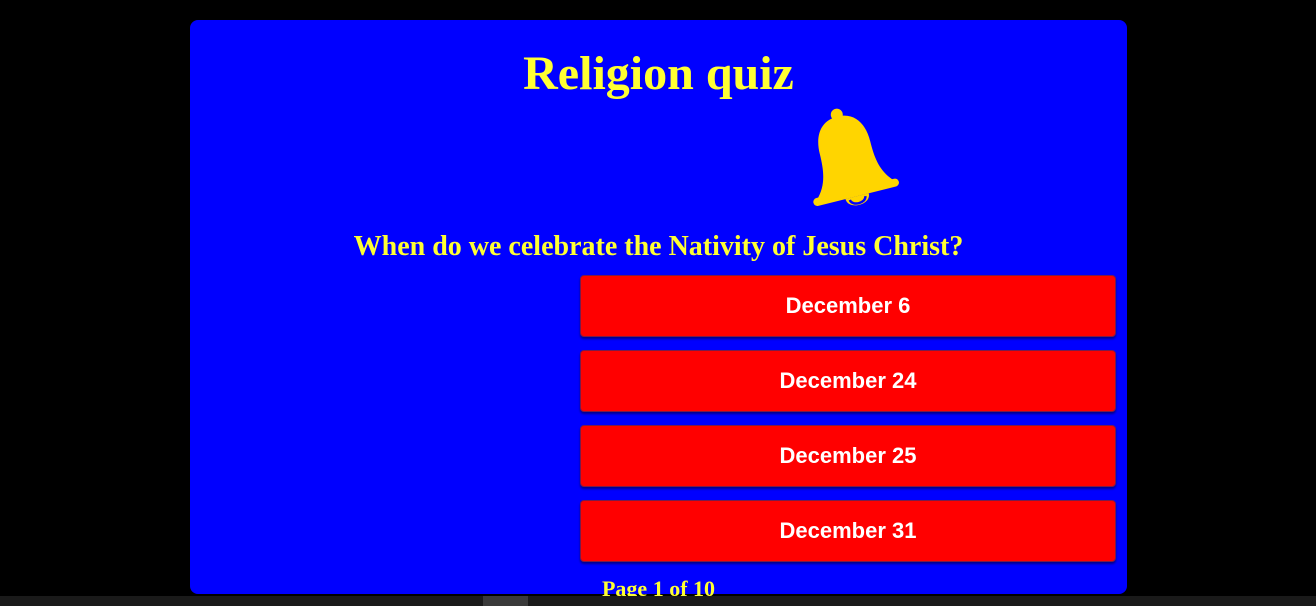 This screenshot has height=606, width=1316. Describe the element at coordinates (848, 306) in the screenshot. I see `answer-button-1: December 6` at that location.